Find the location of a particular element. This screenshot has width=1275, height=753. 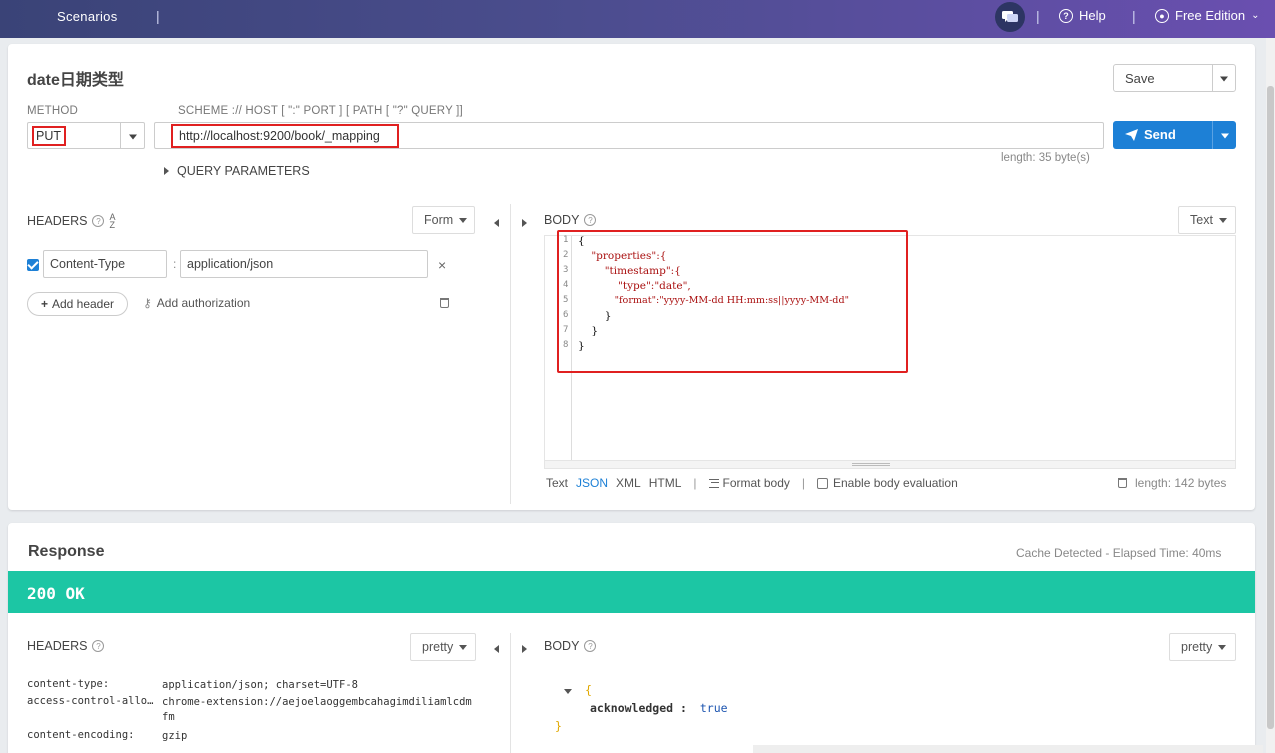

response-title: Response is located at coordinates (66, 551).